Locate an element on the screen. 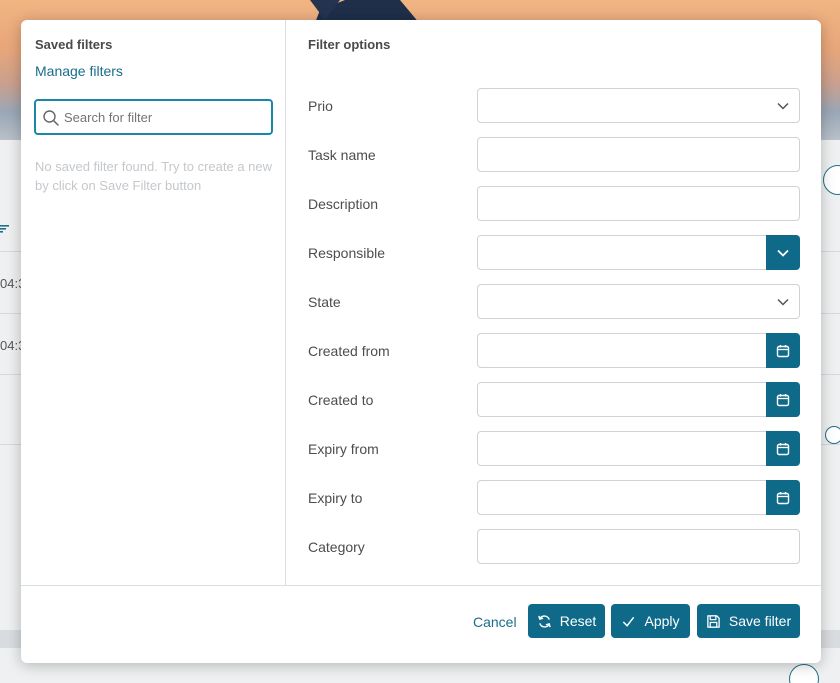 This screenshot has height=683, width=840. responsible-dropdown-button is located at coordinates (783, 252).